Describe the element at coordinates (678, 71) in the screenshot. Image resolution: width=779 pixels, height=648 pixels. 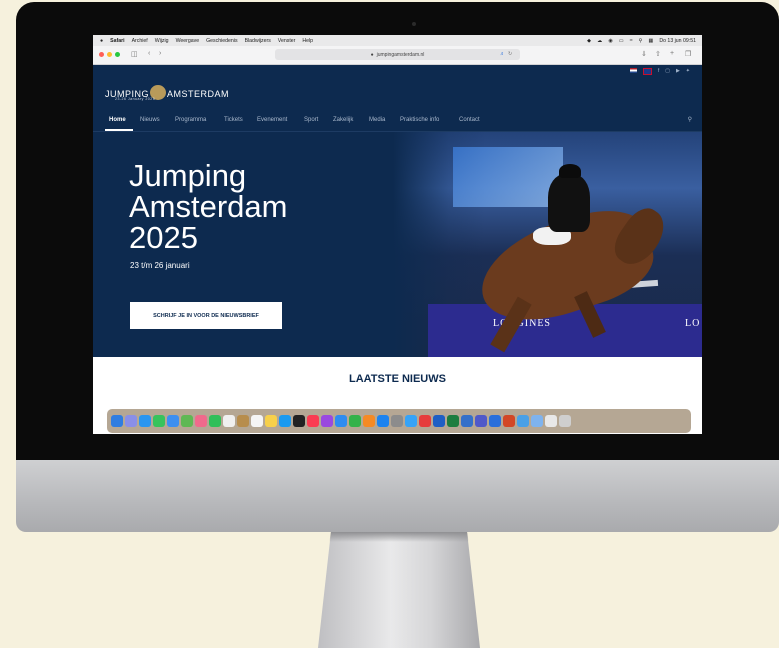
I see `youtube-icon: ▶` at that location.